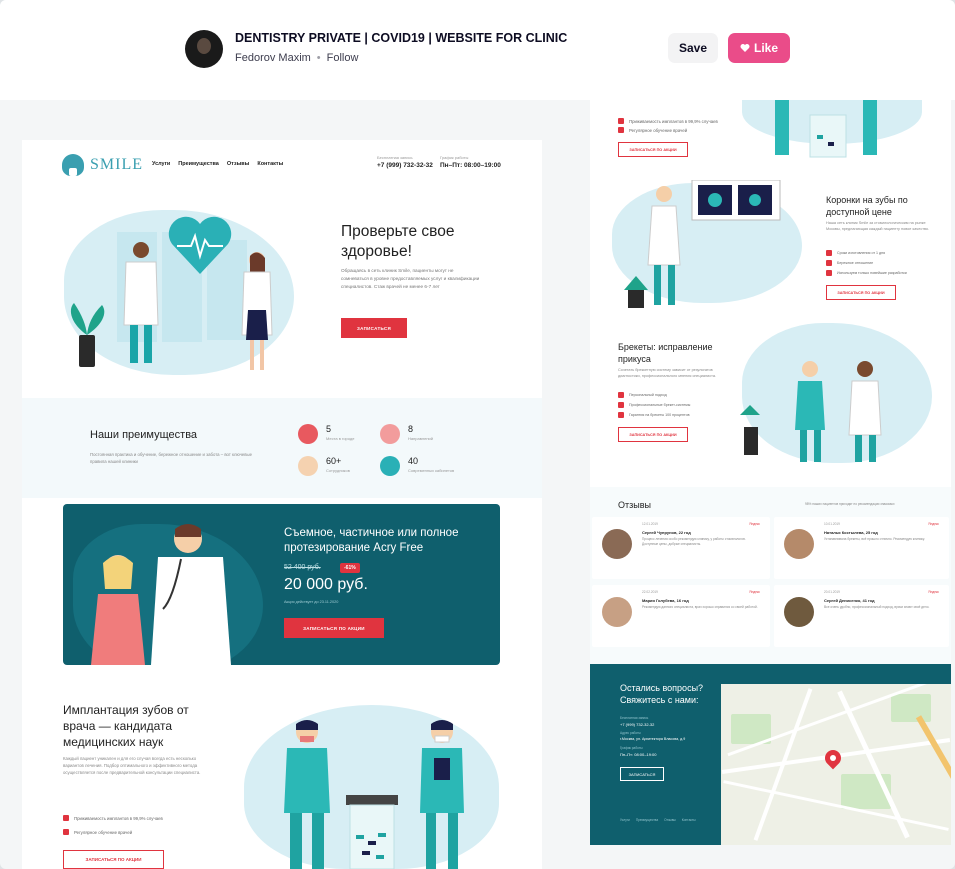  I want to click on author-name: Fedorov Maxim, so click(273, 58).